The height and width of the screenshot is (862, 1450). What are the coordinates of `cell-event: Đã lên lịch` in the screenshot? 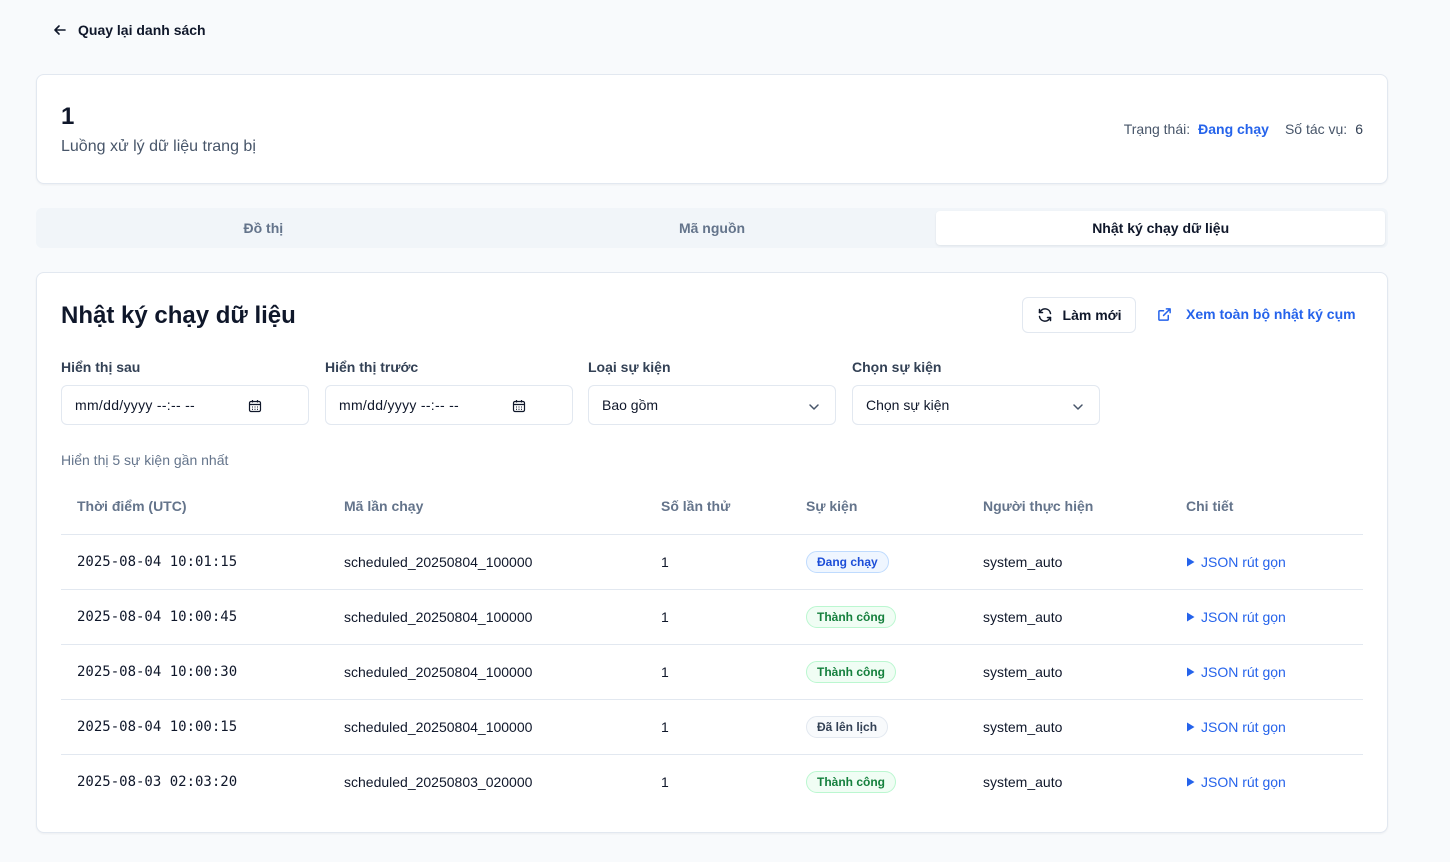 It's located at (878, 727).